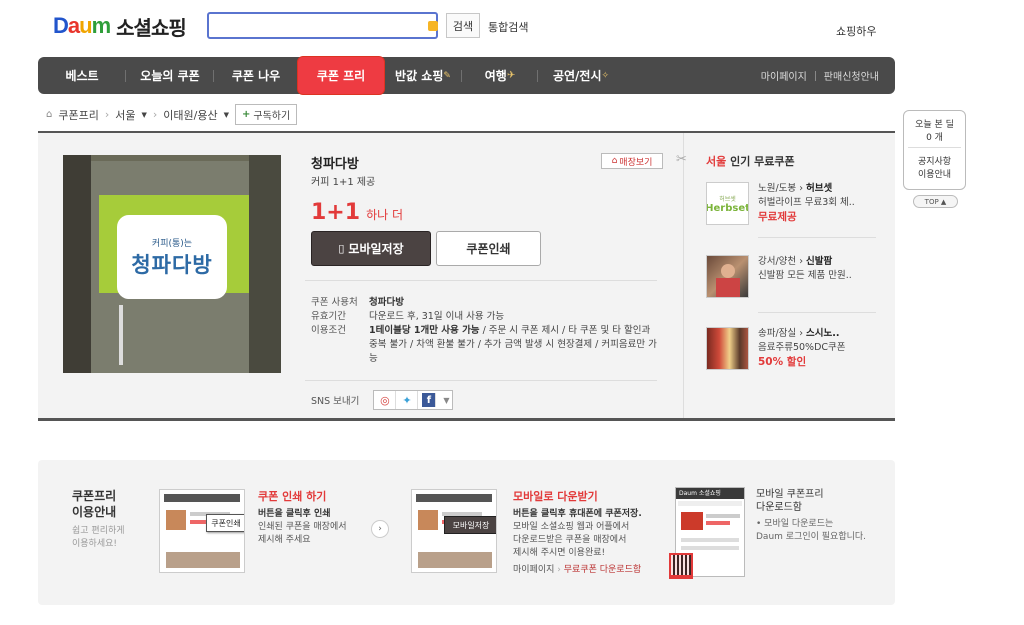 The image size is (1024, 625). Describe the element at coordinates (856, 31) in the screenshot. I see `shop-how-link: 쇼핑하우` at that location.